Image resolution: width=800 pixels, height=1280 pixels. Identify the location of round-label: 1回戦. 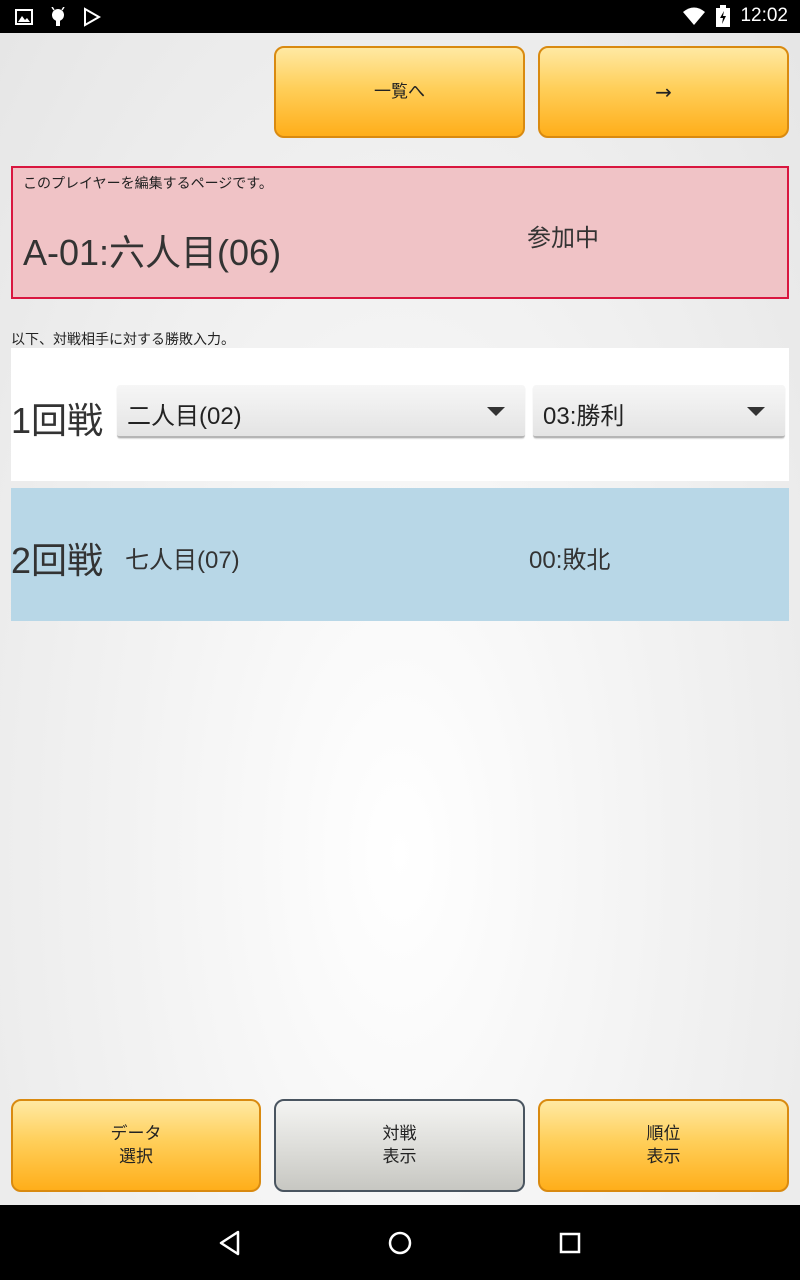
(57, 420).